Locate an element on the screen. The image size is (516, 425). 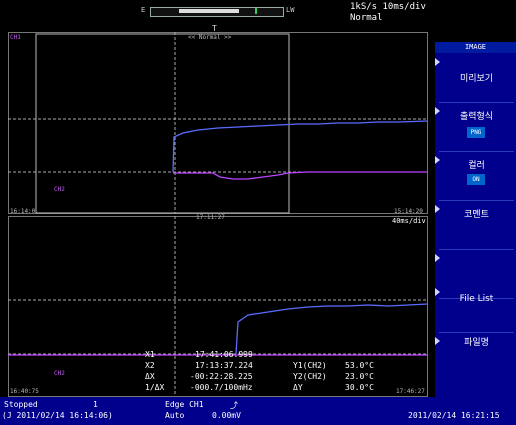
x1-label: X1 is located at coordinates (150, 354).